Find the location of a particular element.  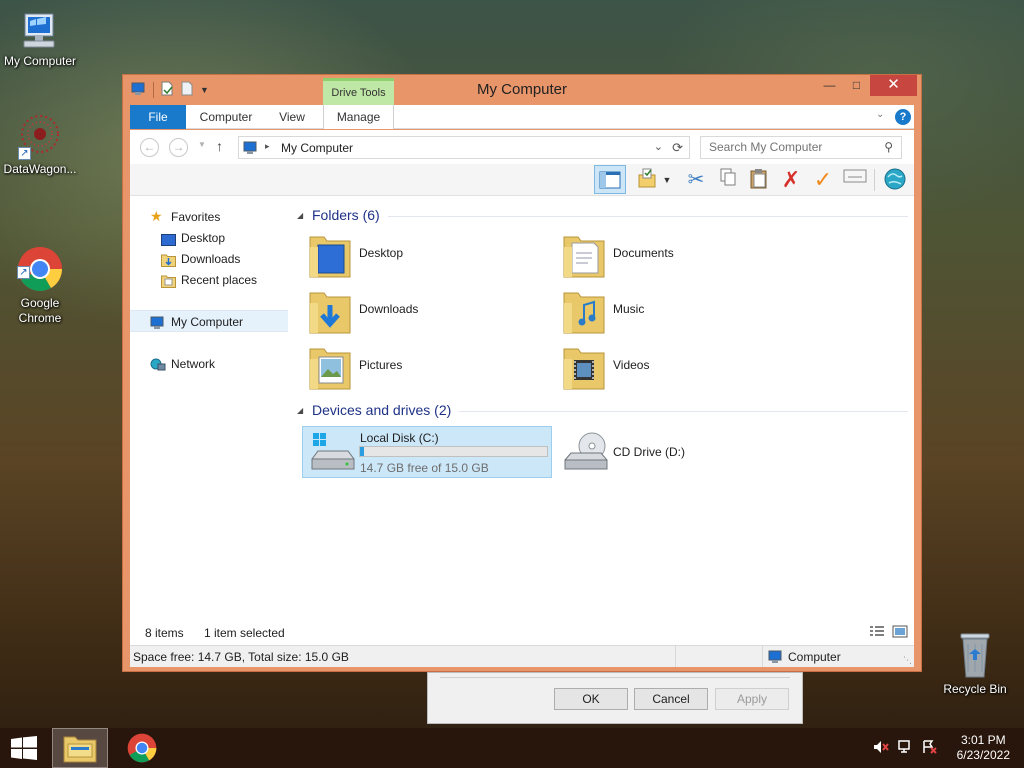

group-header-devices: ◢ Devices and drives (2) is located at coordinates (598, 411).